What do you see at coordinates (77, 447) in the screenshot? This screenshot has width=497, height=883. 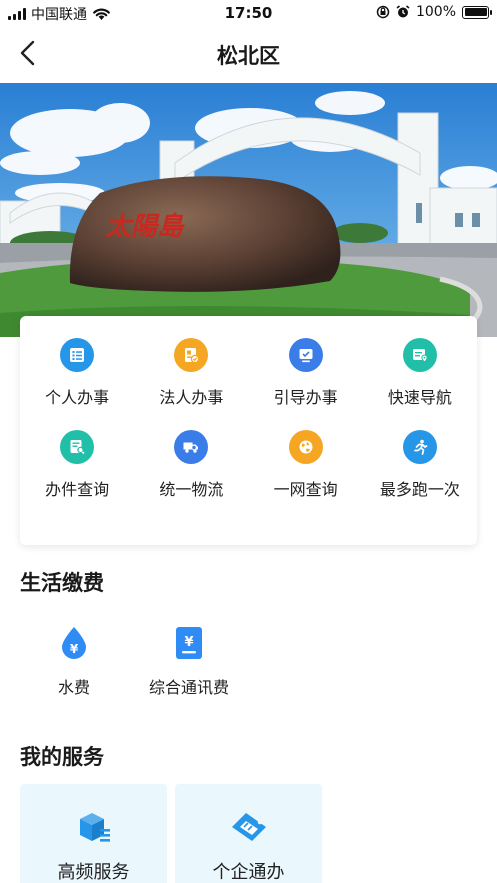 I see `case-query-icon` at bounding box center [77, 447].